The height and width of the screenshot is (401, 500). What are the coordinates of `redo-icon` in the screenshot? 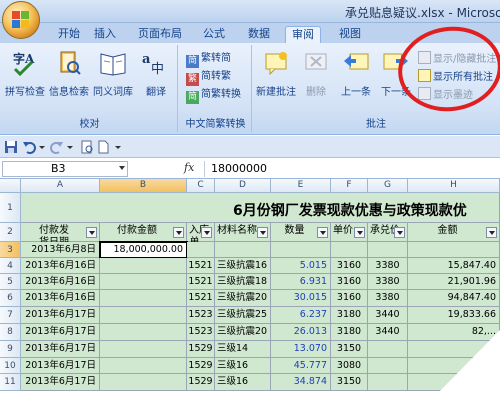 It's located at (57, 147).